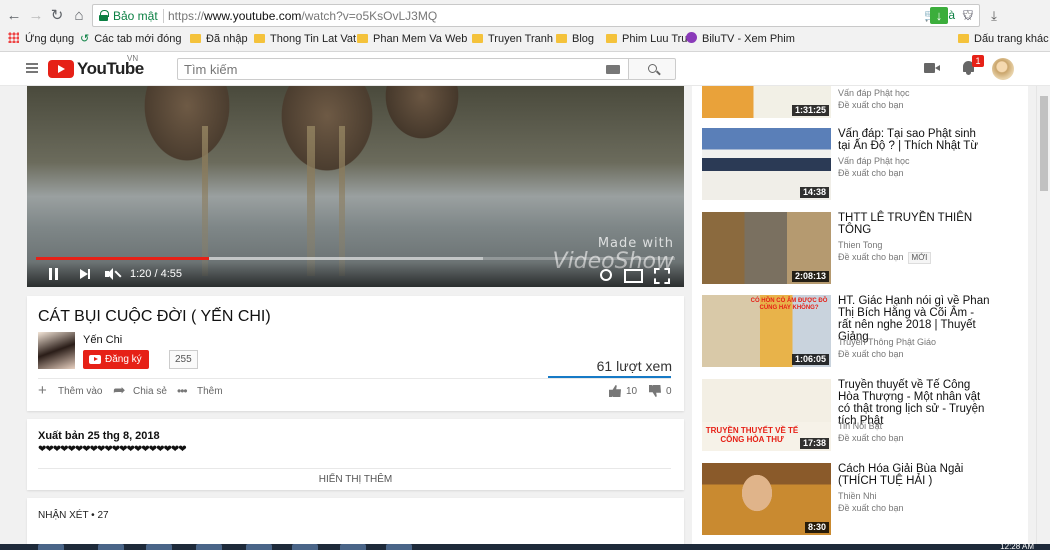  What do you see at coordinates (914, 224) in the screenshot?
I see `recommendation-title: THTT LÊ TRUYỀN THIÊN TÔNG` at bounding box center [914, 224].